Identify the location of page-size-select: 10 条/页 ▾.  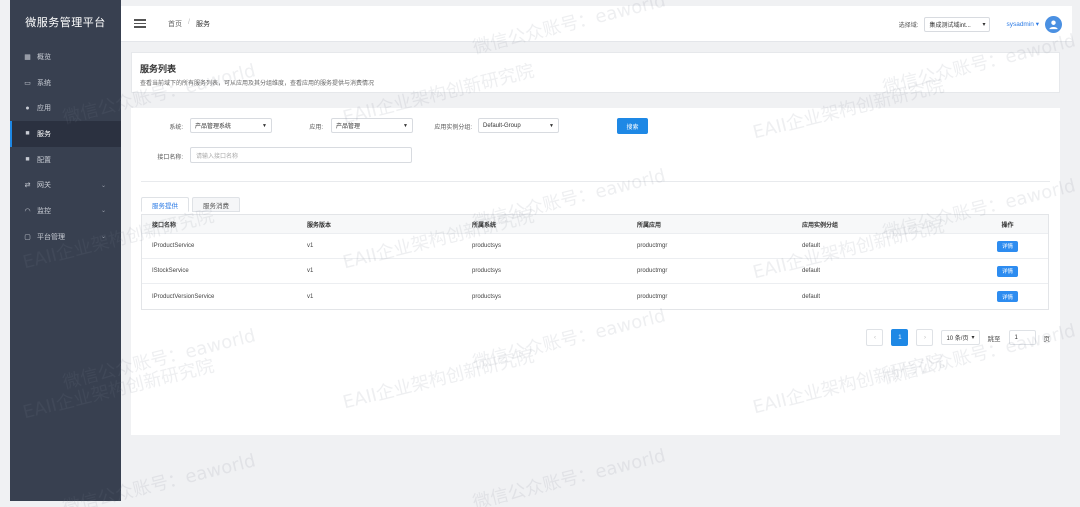
(960, 337).